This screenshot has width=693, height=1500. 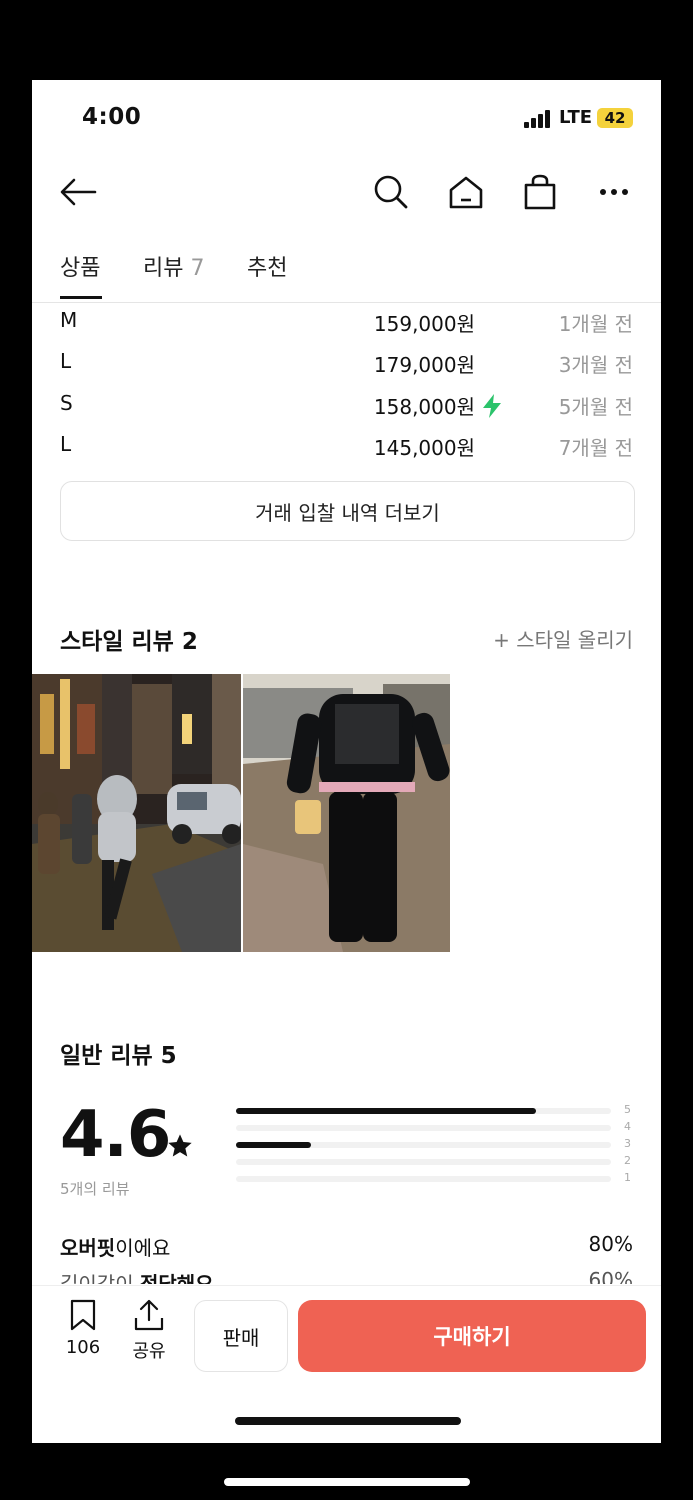 I want to click on bookmark-button: 106, so click(x=83, y=1328).